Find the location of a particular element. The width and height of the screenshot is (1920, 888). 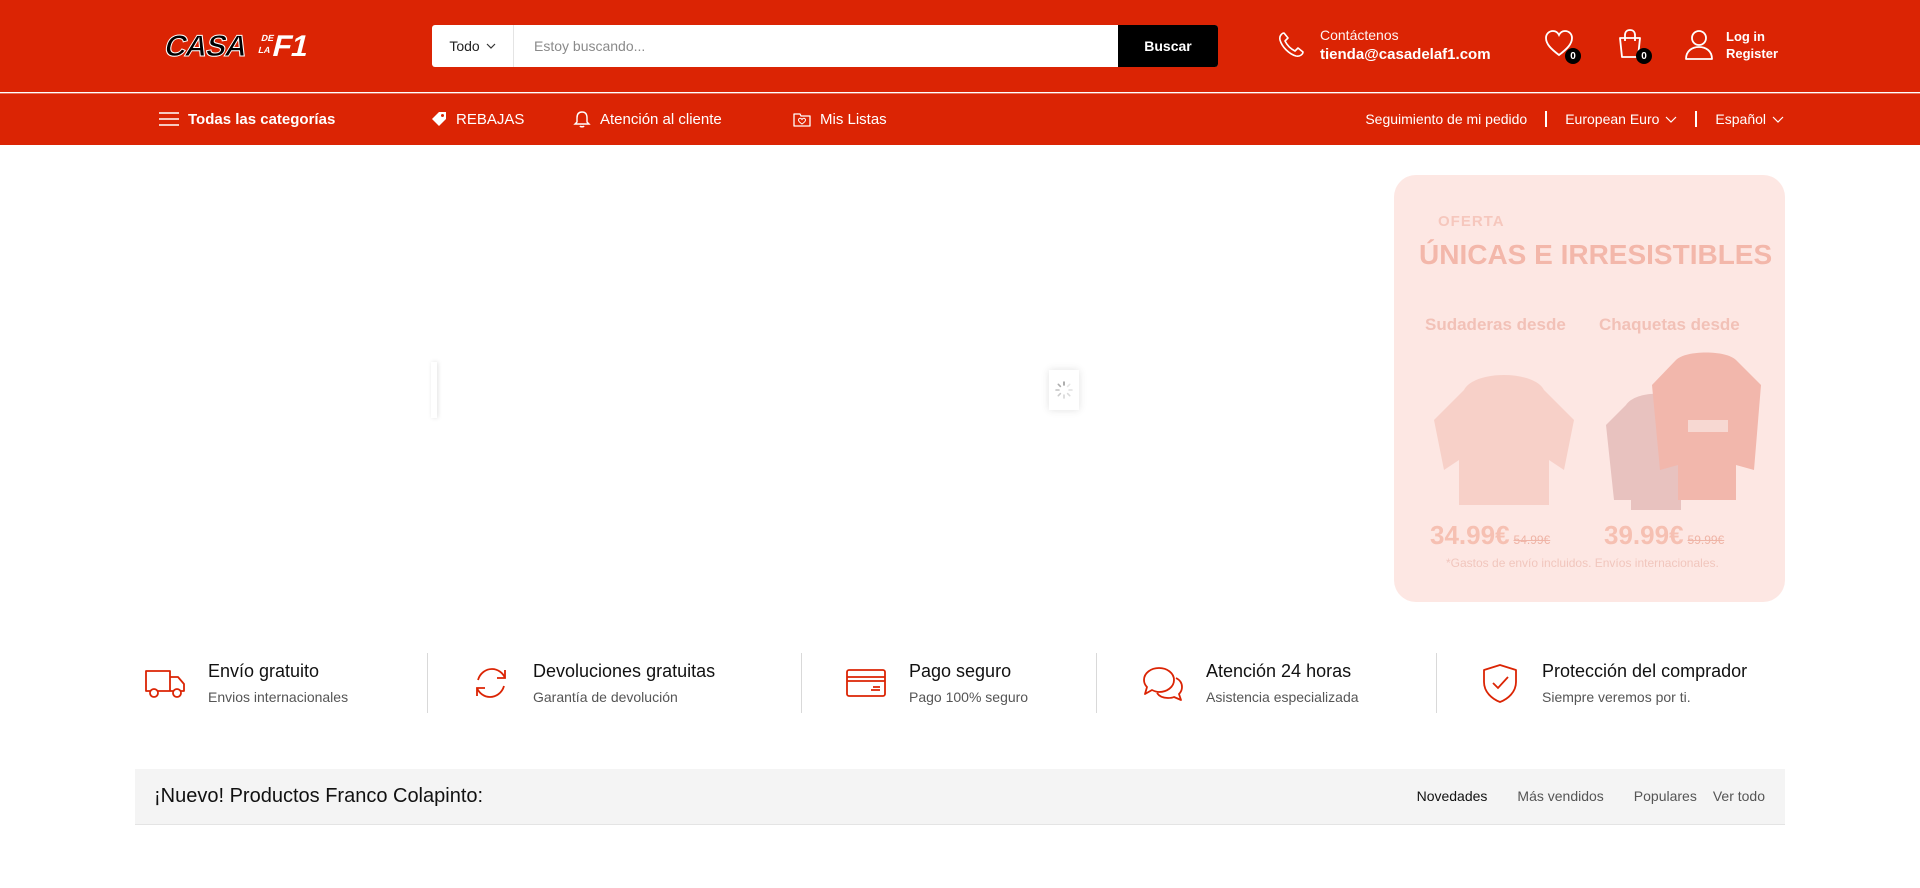

hamburger-menu-icon is located at coordinates (169, 119).